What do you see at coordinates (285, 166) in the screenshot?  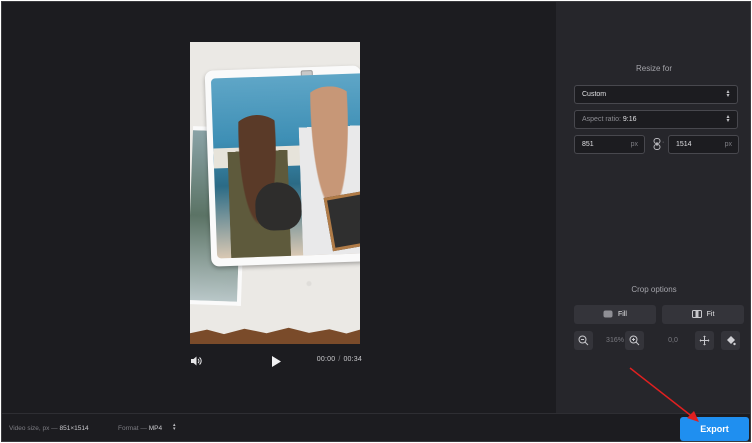 I see `photo-image` at bounding box center [285, 166].